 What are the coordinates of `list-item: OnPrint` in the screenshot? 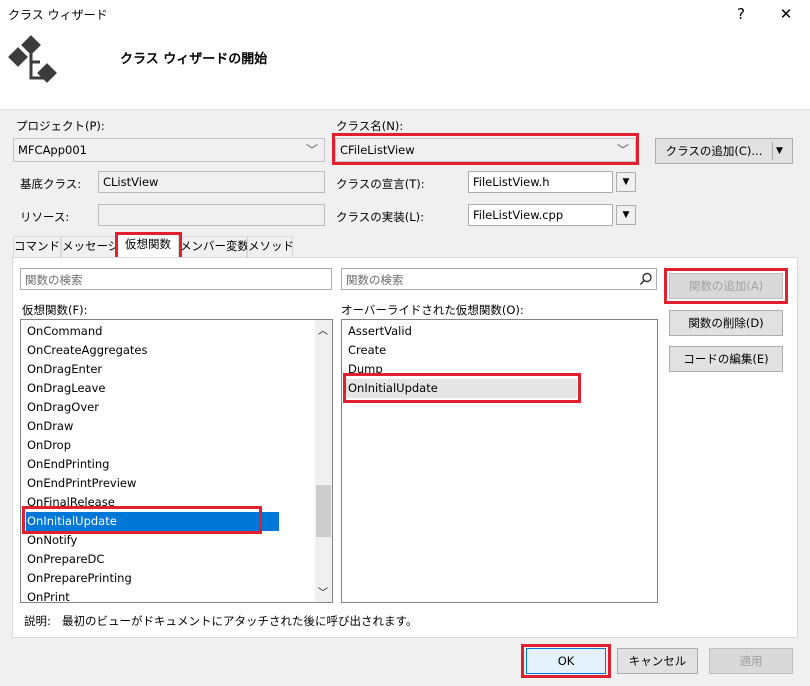 It's located at (48, 595).